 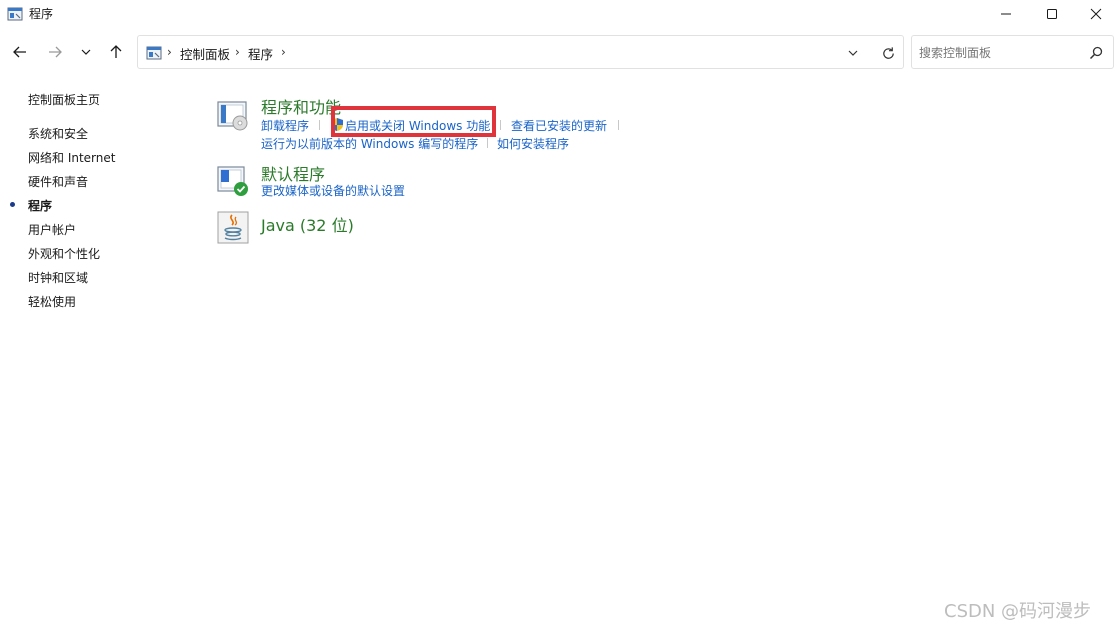 What do you see at coordinates (58, 181) in the screenshot?
I see `sidebar-item-hardware-sound: 硬件和声音` at bounding box center [58, 181].